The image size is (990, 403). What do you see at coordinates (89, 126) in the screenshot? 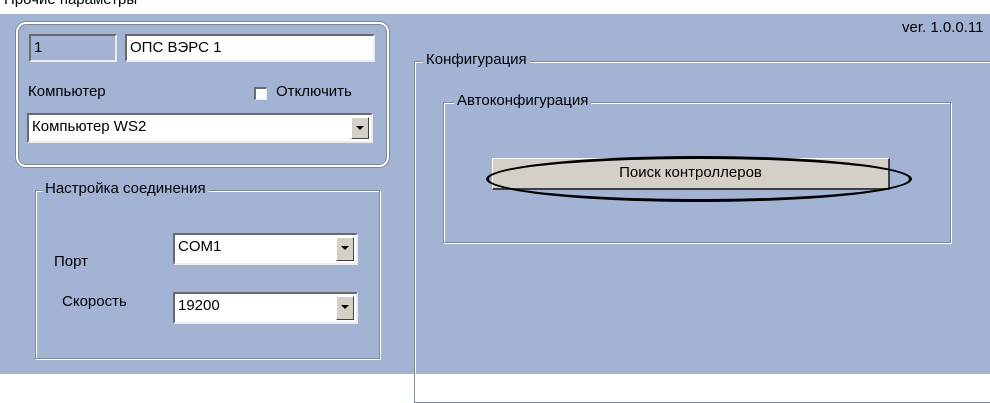
I see `computer-select-value: Компьютер WS2` at bounding box center [89, 126].